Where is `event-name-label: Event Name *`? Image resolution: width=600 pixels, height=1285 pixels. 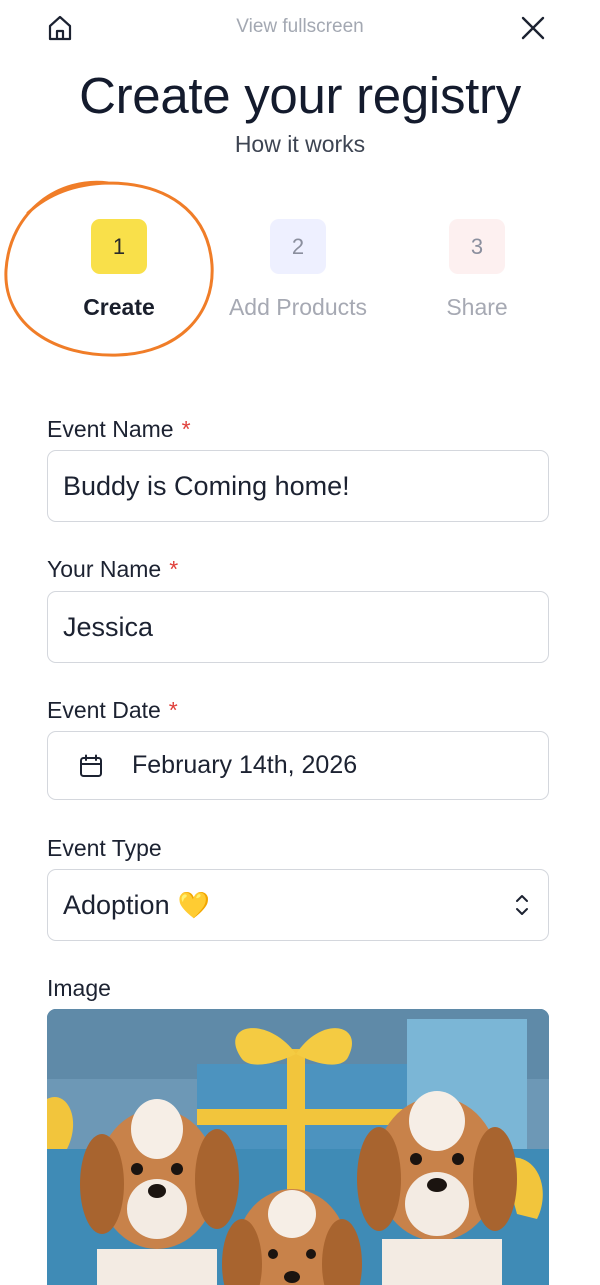 event-name-label: Event Name * is located at coordinates (119, 429).